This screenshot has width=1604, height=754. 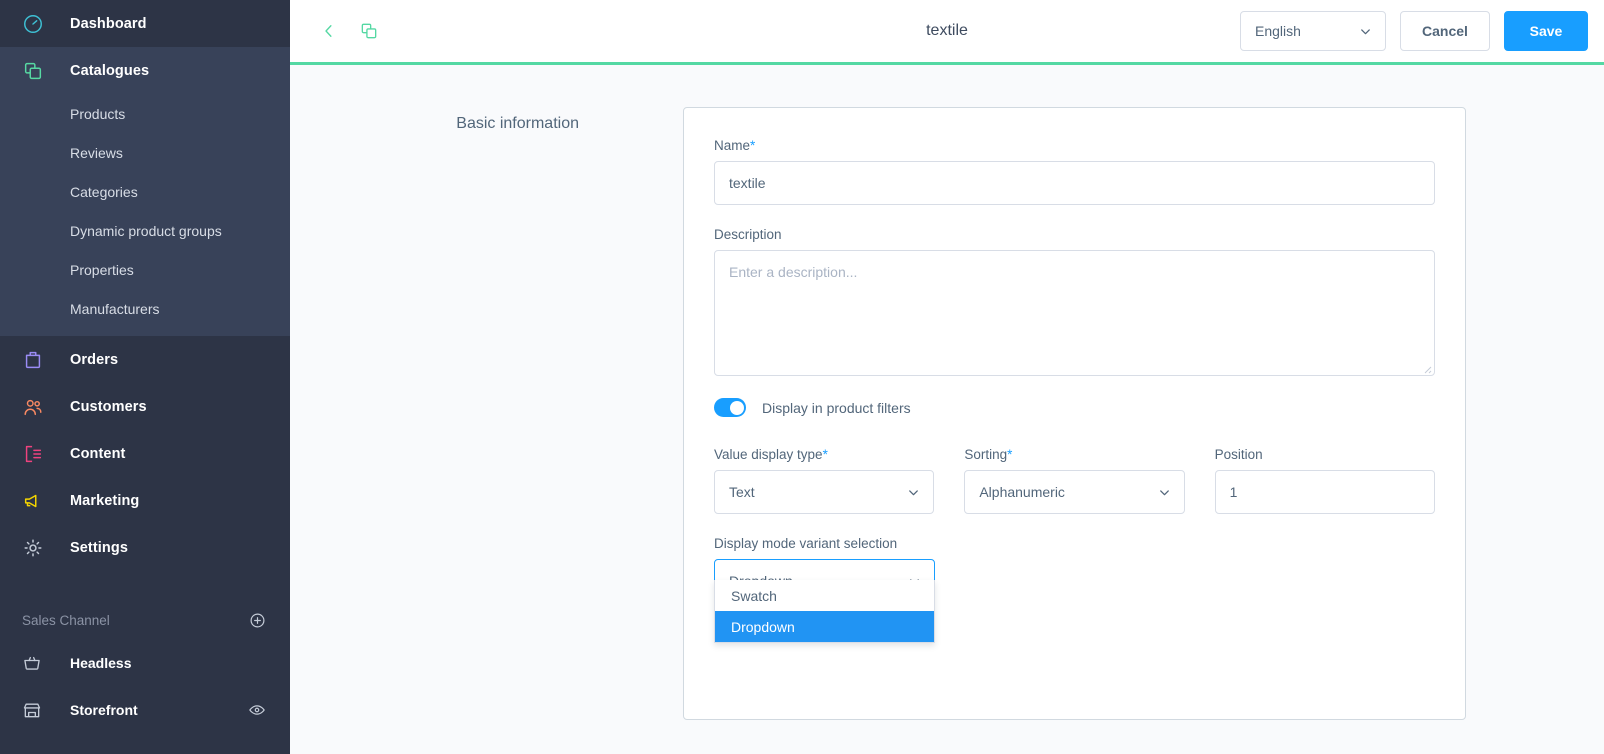 I want to click on sidebar-item-products: Products, so click(x=145, y=113).